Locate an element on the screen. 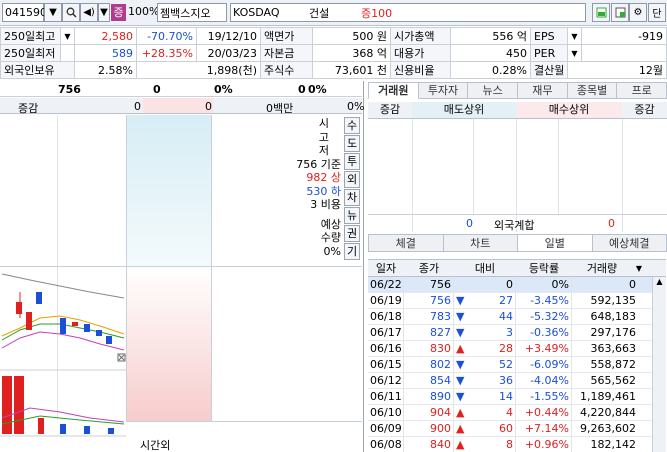  speaker-dropdown-icon: ▼ is located at coordinates (104, 12).